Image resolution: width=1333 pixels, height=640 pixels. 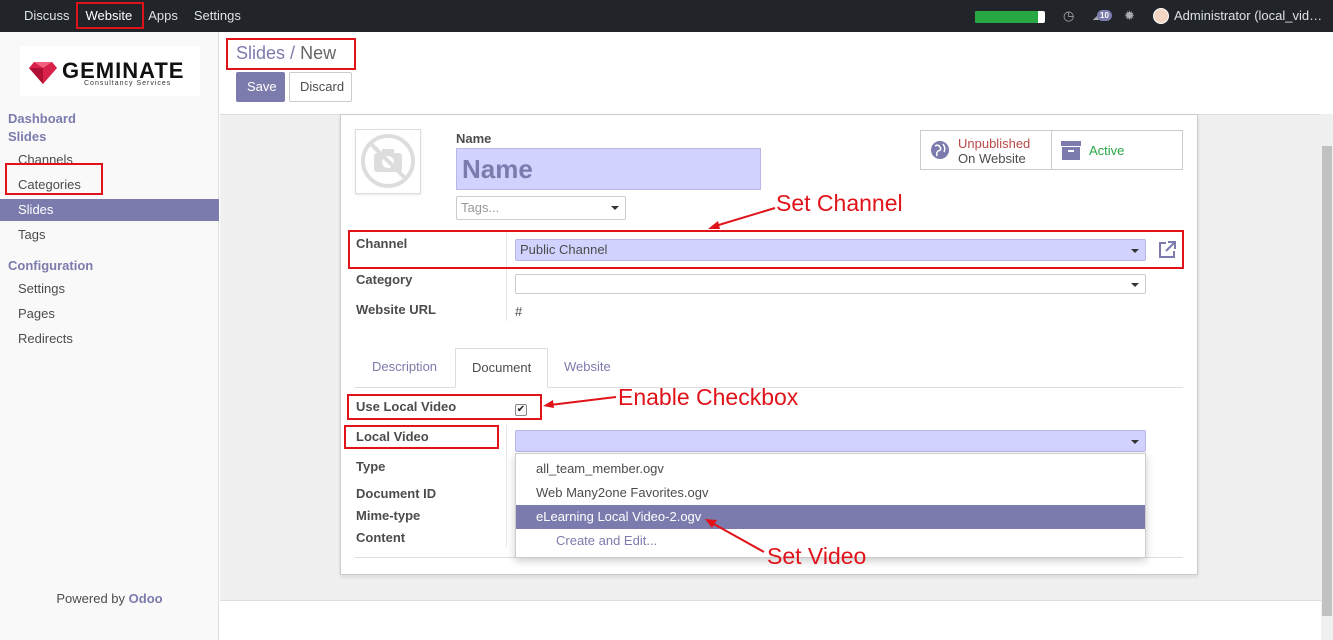 I want to click on discard-button: Discard, so click(x=320, y=87).